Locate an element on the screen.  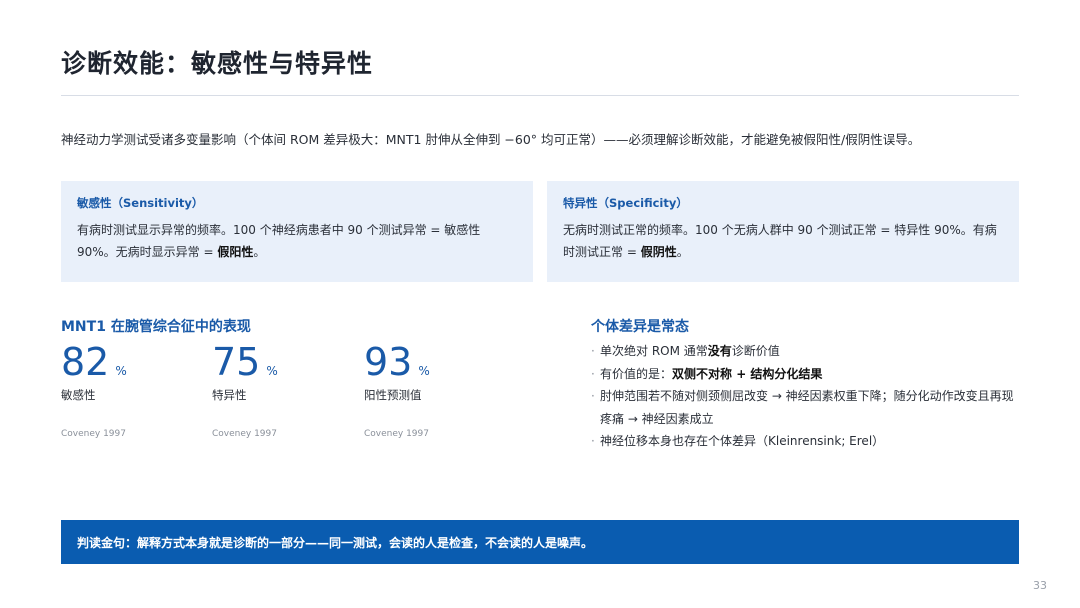
bullet-text: 单次绝对 ROM 通常 is located at coordinates (654, 351).